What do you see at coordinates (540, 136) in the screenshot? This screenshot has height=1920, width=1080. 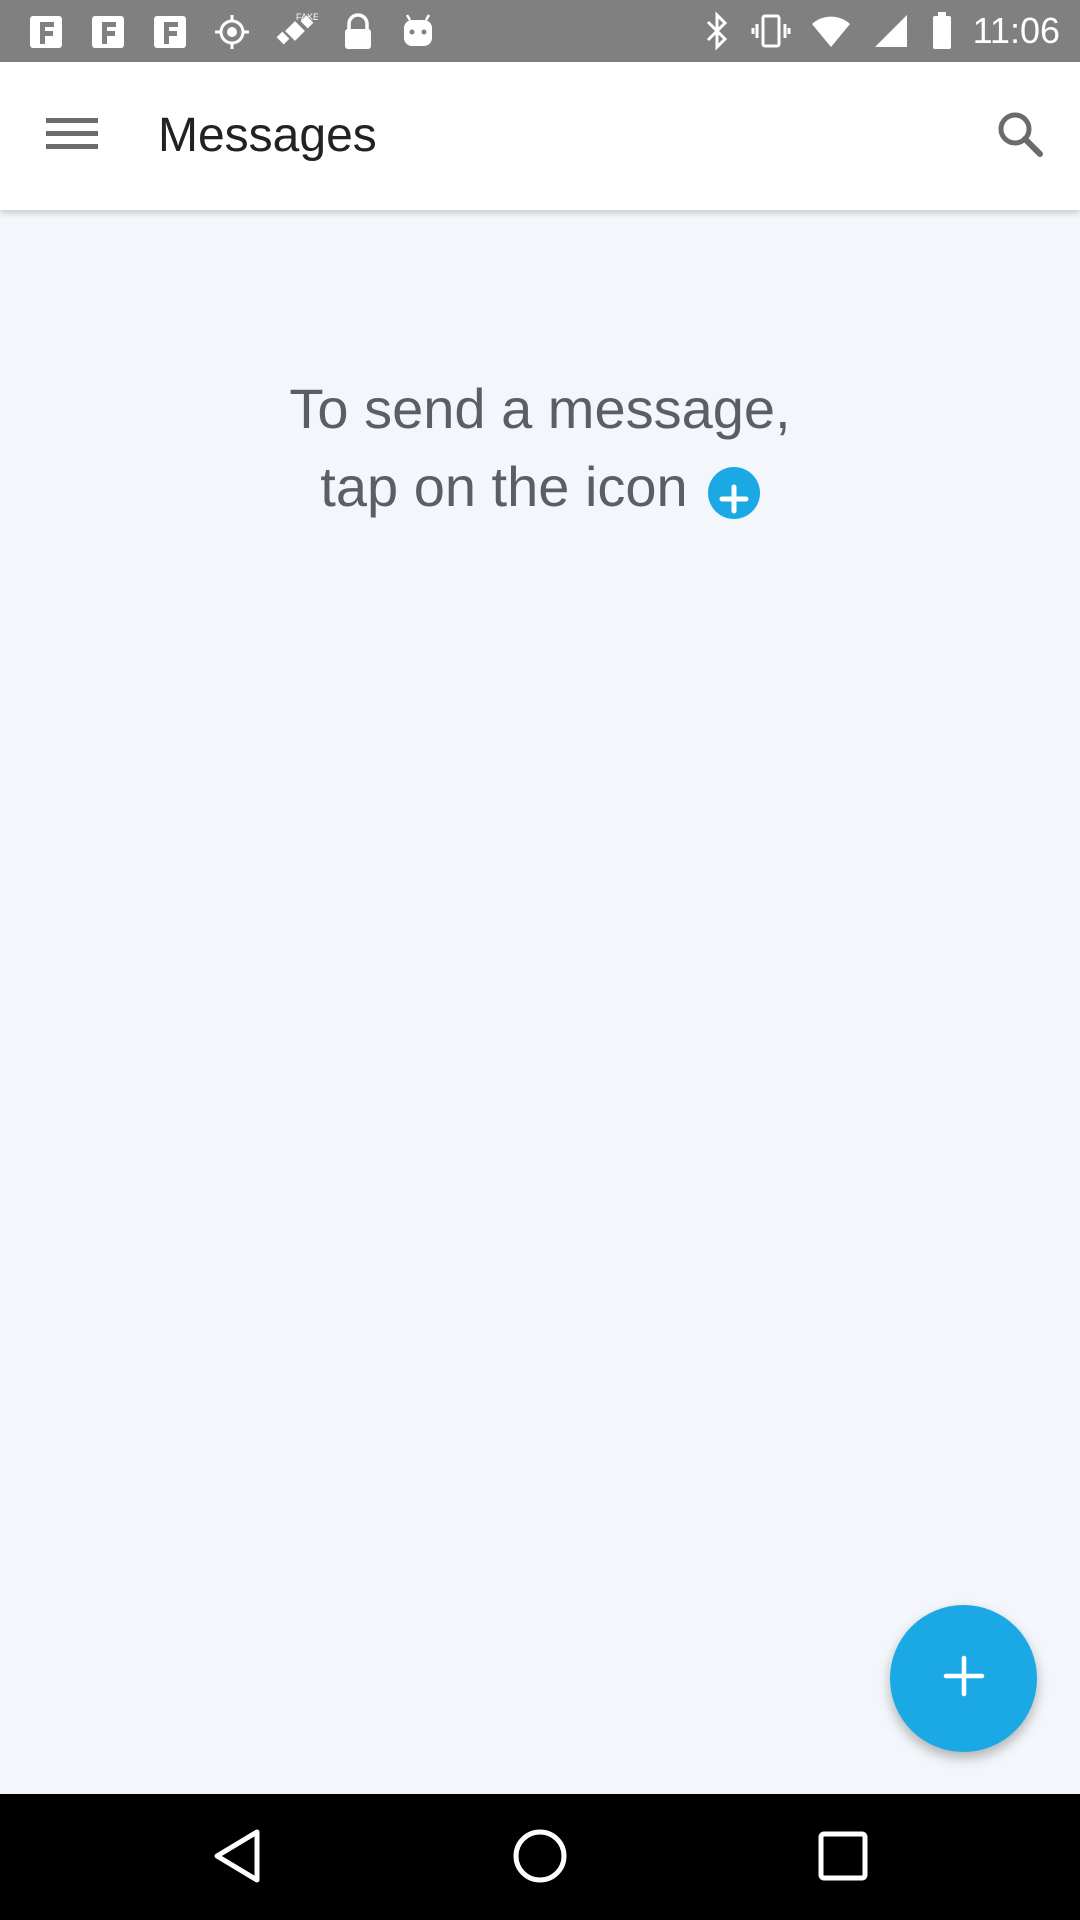 I see `app-bar: Messages` at bounding box center [540, 136].